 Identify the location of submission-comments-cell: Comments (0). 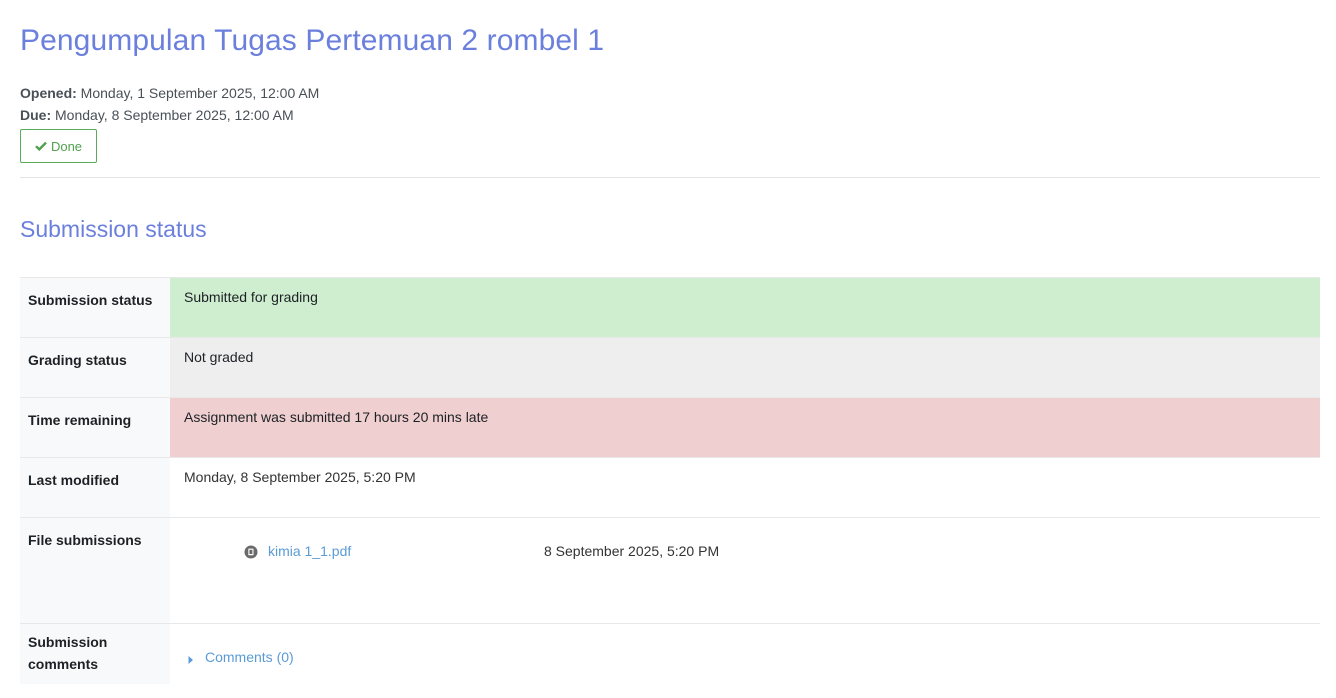
(745, 653).